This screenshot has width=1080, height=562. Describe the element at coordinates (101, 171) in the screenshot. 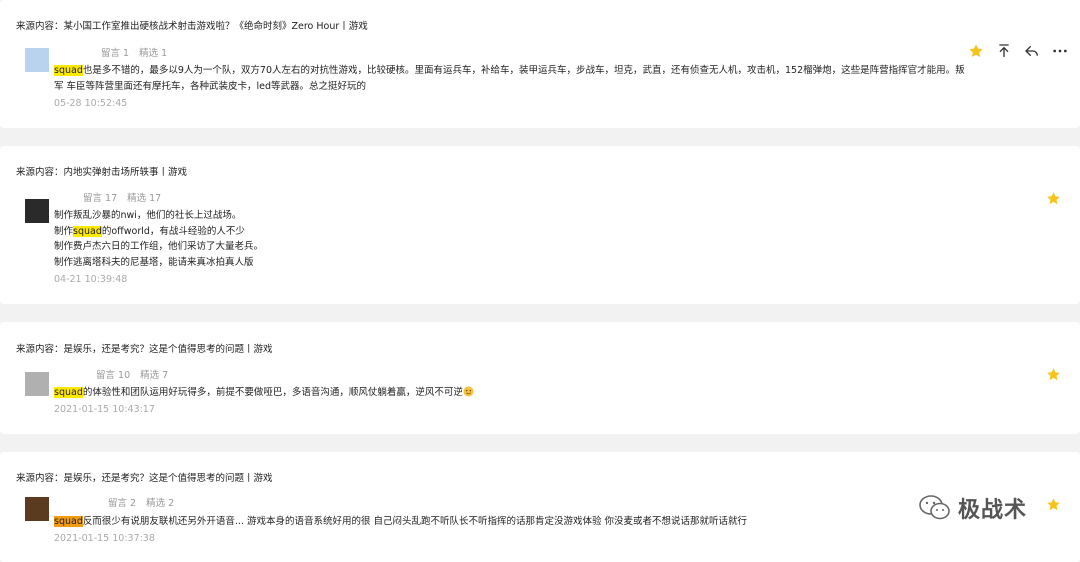

I see `source-title: 来源内容：内地实弹射击场所轶事丨游戏` at that location.